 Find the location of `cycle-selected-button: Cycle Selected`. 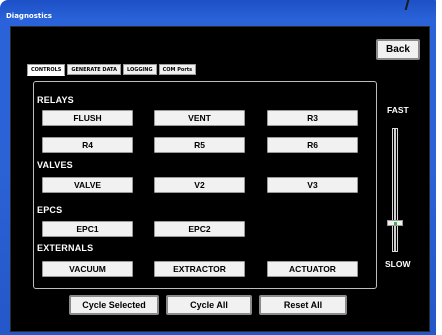

cycle-selected-button: Cycle Selected is located at coordinates (114, 305).